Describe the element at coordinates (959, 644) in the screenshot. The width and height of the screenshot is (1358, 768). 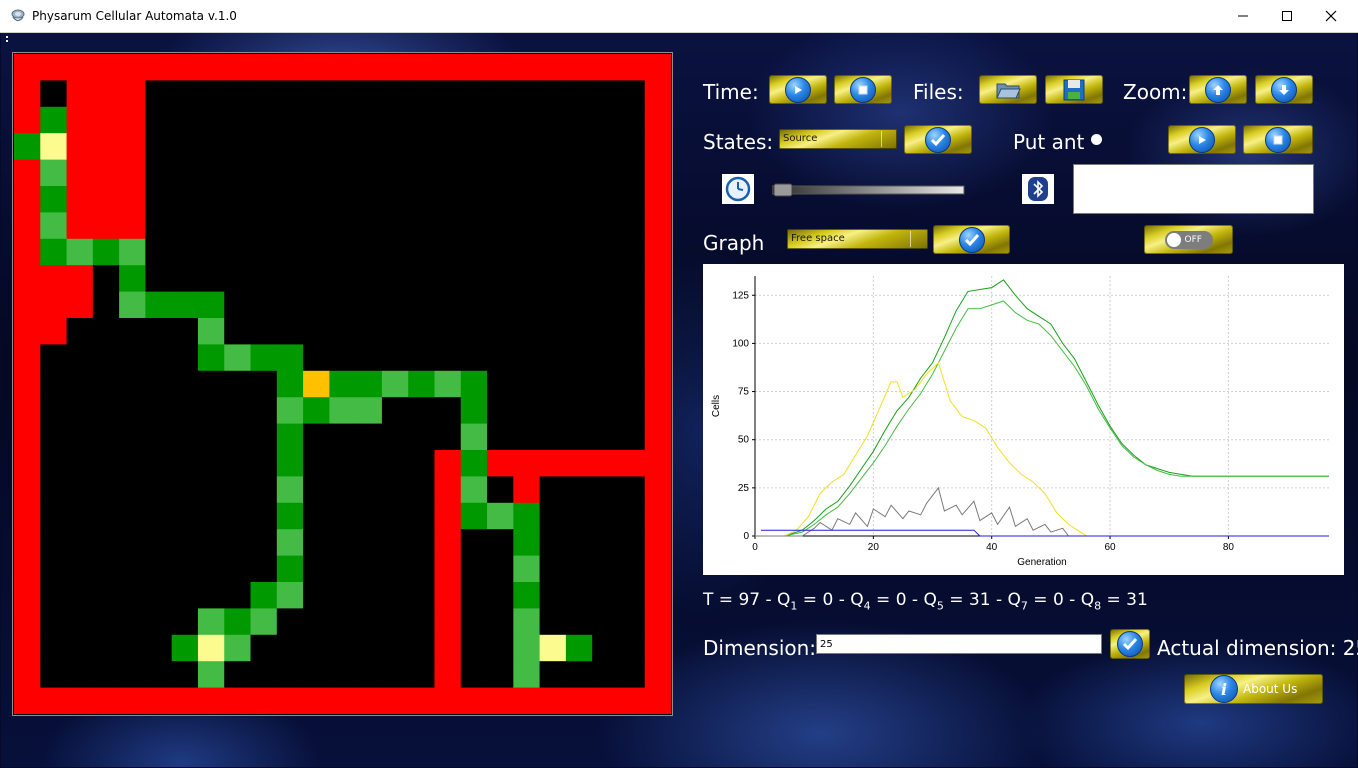
I see `dimension-input: 25` at that location.